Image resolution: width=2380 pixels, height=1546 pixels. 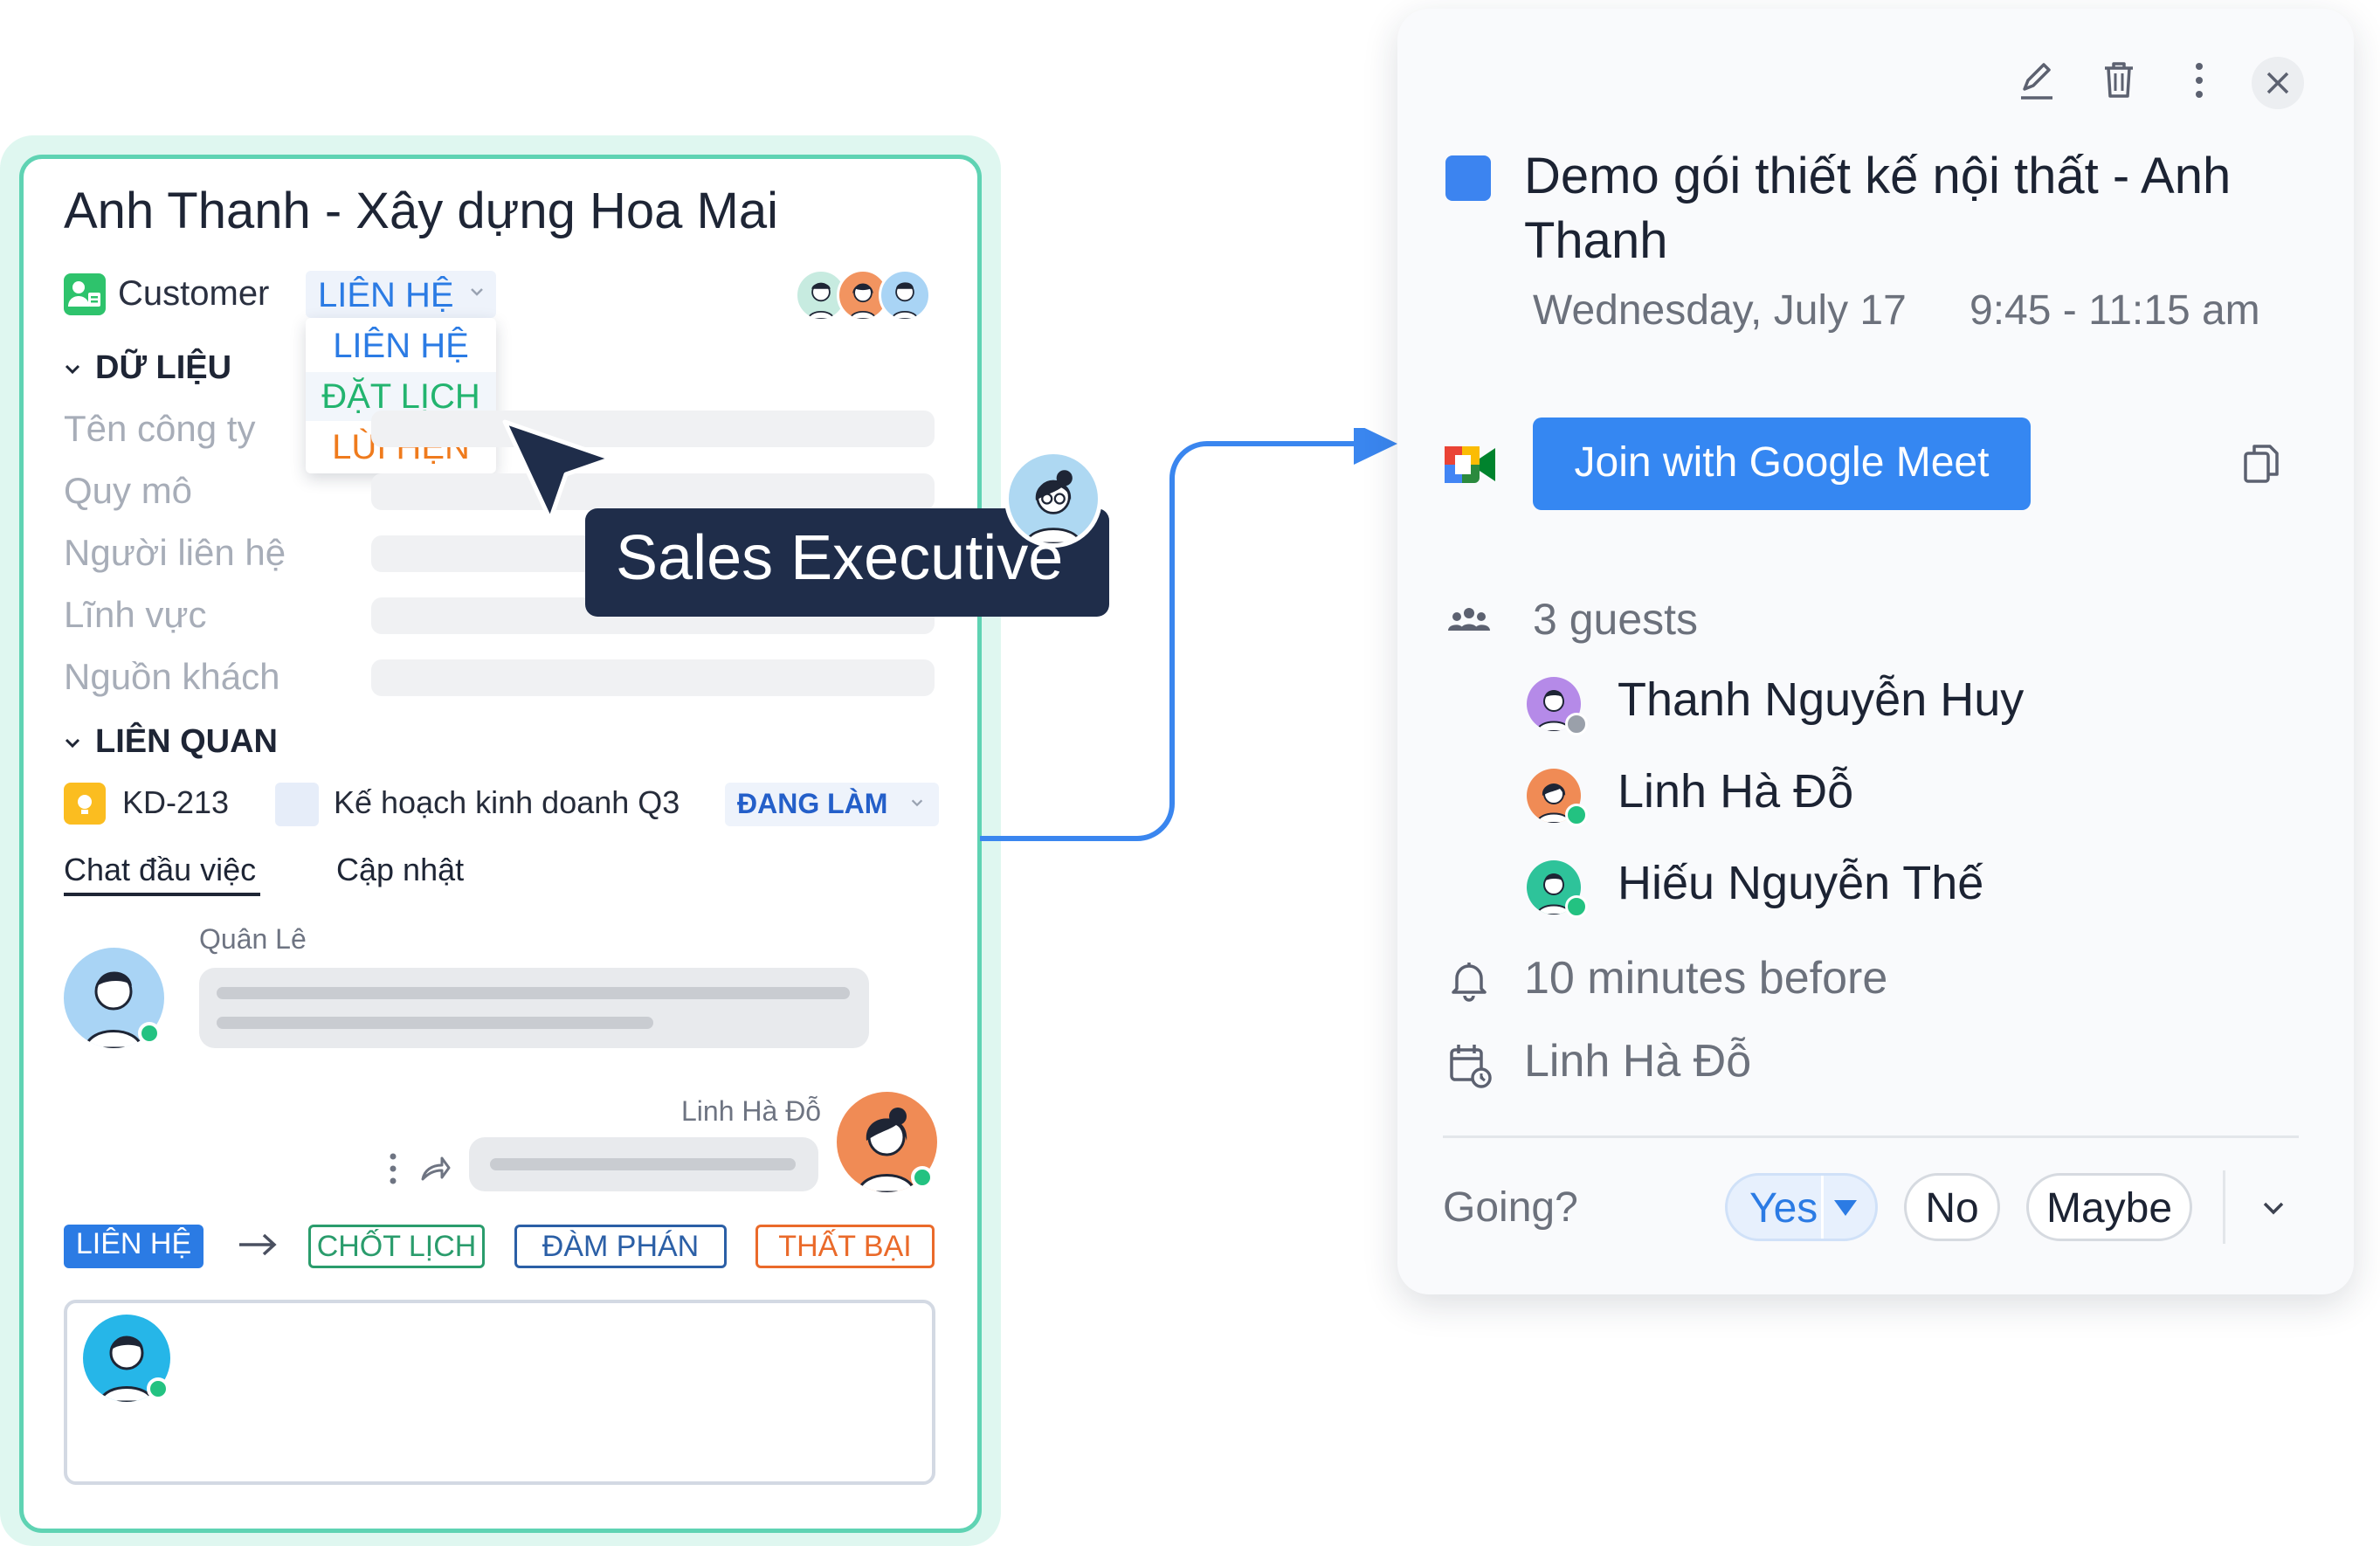 I want to click on join-google-meet-label: Join with Google Meet, so click(x=1782, y=462).